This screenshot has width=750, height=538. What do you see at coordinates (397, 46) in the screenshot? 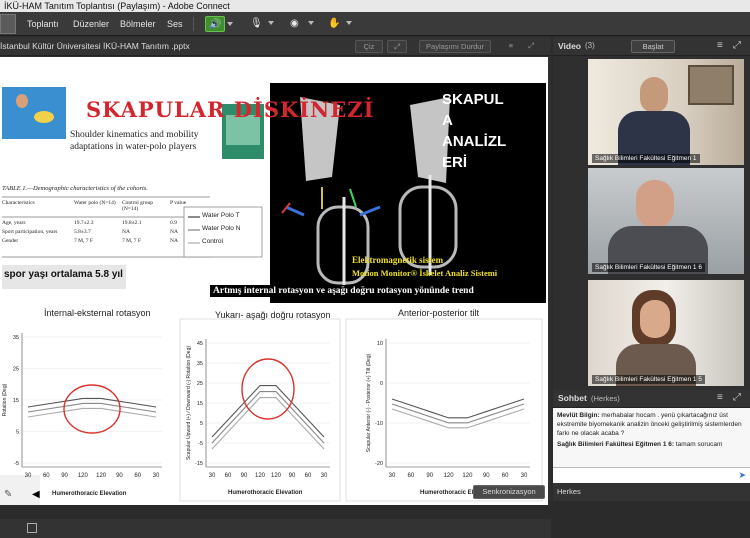
I see `fullscreen-button: ⤢` at bounding box center [397, 46].